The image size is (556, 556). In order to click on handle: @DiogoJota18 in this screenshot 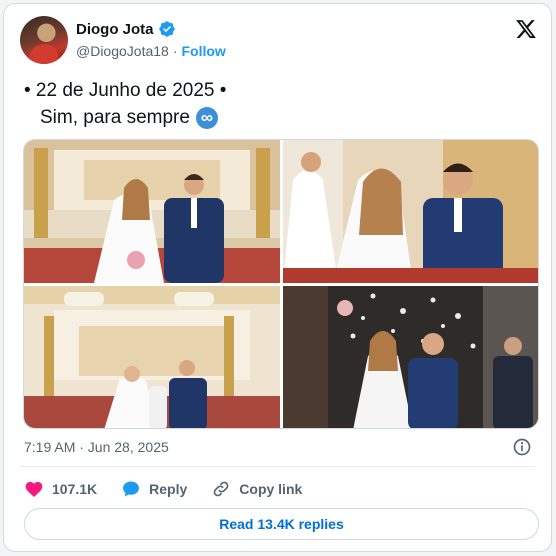, I will do `click(122, 51)`.